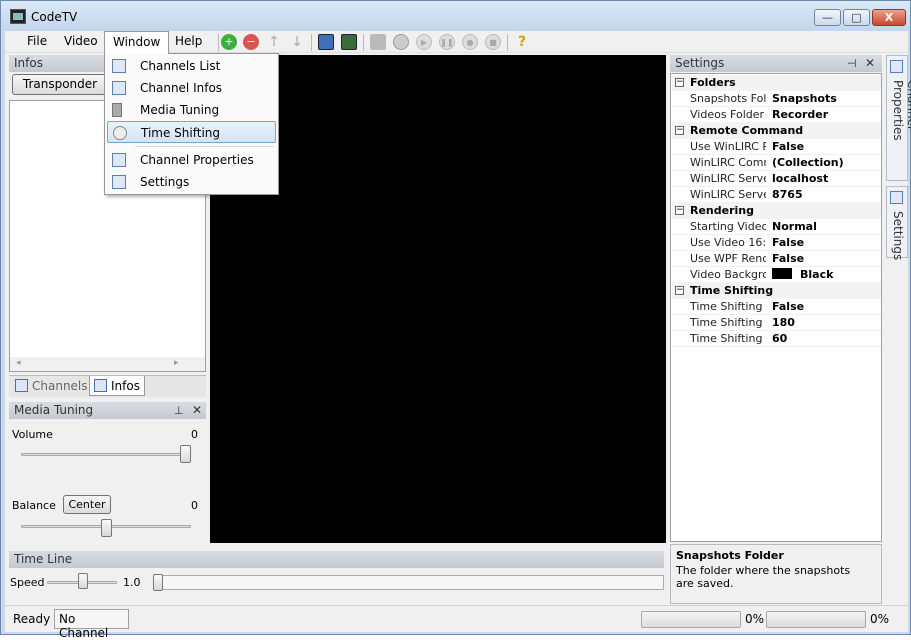 This screenshot has width=911, height=640. Describe the element at coordinates (191, 88) in the screenshot. I see `menu-item-channel-infos: Channel Infos` at that location.